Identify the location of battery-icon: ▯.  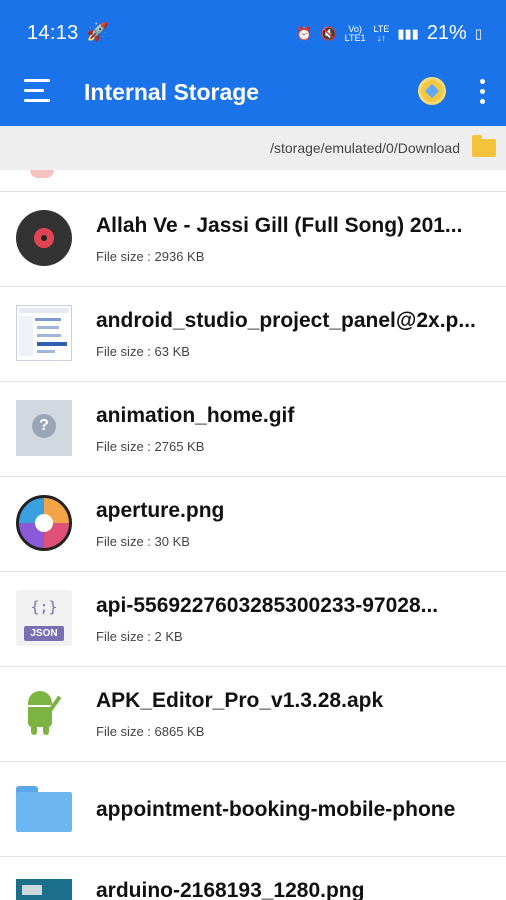
(478, 33).